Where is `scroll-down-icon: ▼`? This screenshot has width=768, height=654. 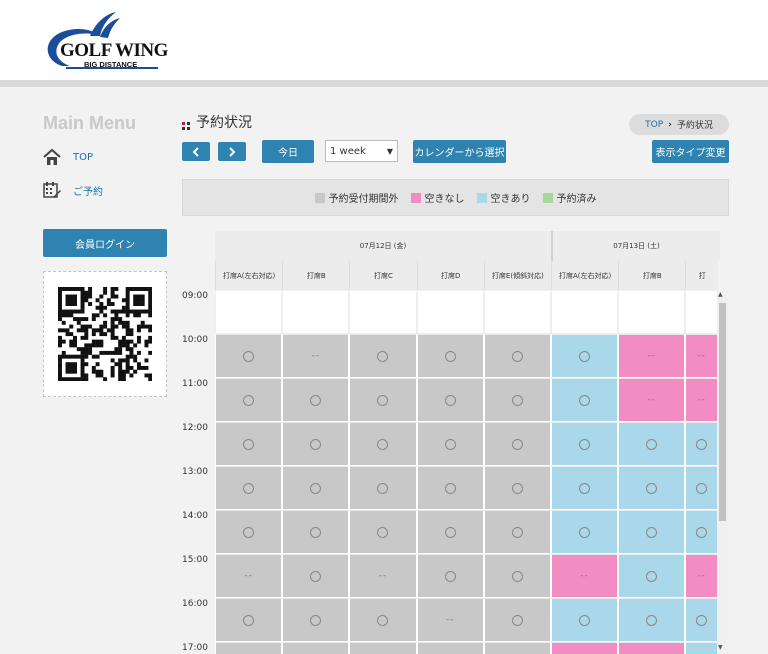
scroll-down-icon: ▼ is located at coordinates (720, 647).